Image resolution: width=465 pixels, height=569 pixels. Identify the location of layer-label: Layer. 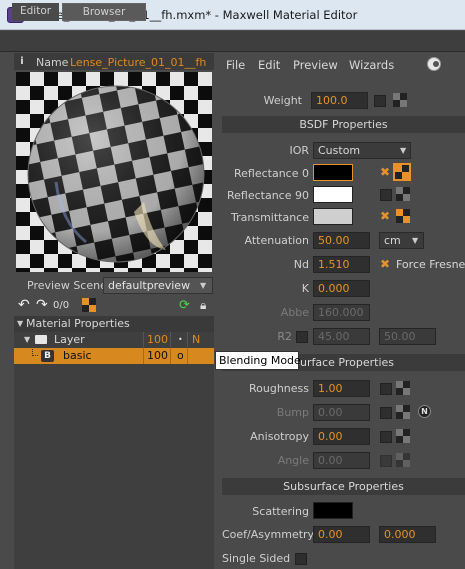
(69, 339).